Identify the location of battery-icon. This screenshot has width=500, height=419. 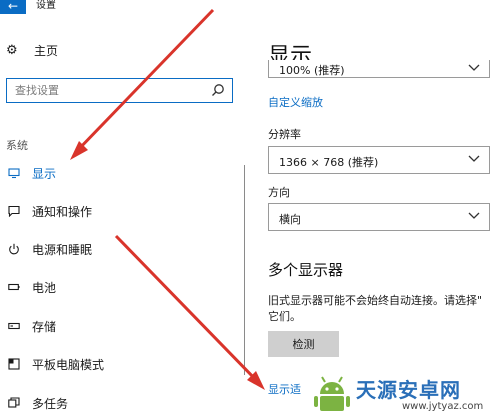
(14, 287).